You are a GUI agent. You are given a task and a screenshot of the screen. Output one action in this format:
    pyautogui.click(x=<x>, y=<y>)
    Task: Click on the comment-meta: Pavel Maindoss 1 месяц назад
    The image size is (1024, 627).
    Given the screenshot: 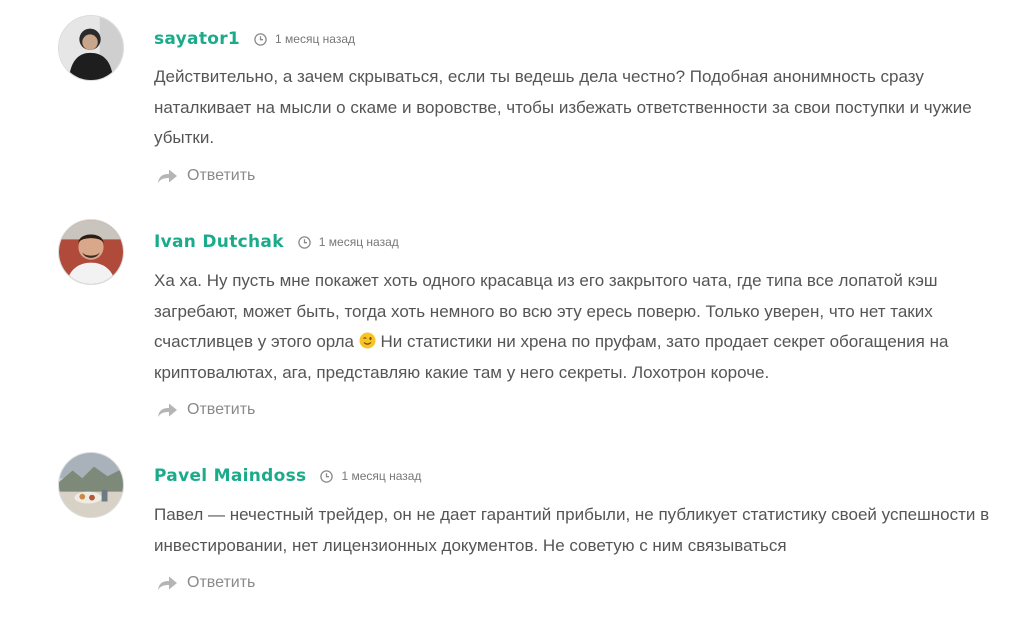 What is the action you would take?
    pyautogui.click(x=287, y=476)
    